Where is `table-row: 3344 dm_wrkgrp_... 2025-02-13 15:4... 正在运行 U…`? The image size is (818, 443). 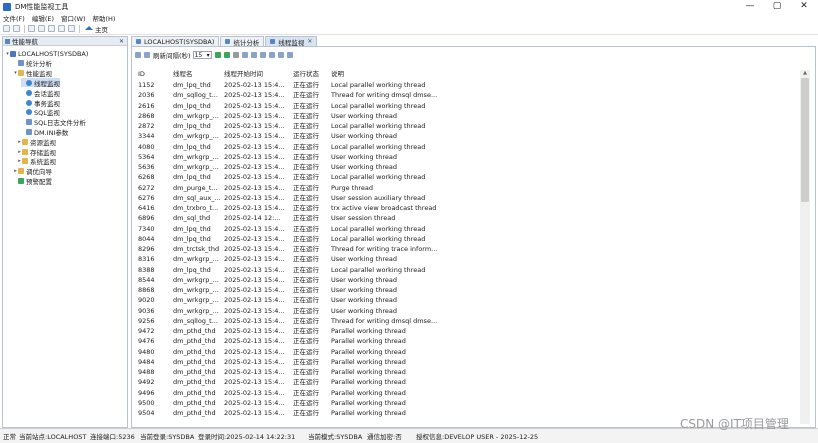 table-row: 3344 dm_wrkgrp_... 2025-02-13 15:4... 正在运行 U… is located at coordinates (469, 136).